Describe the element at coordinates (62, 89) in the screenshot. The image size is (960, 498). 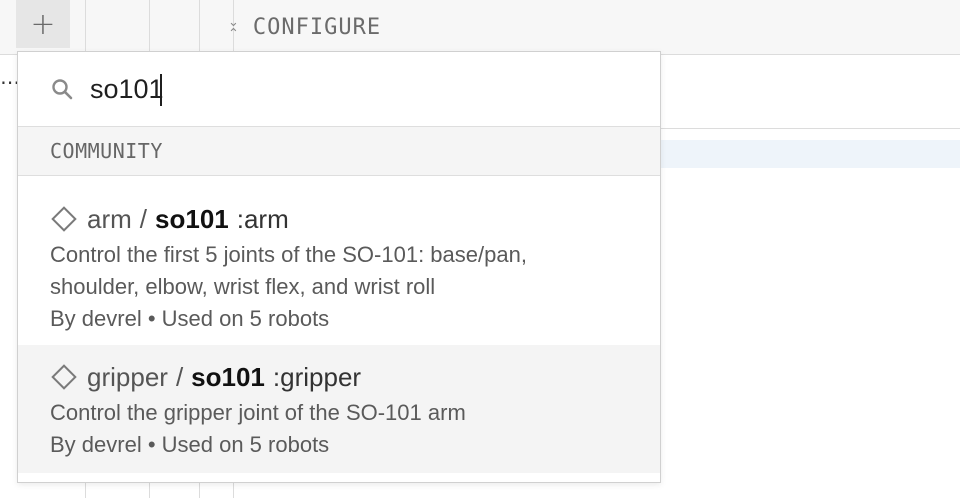
I see `search-icon` at that location.